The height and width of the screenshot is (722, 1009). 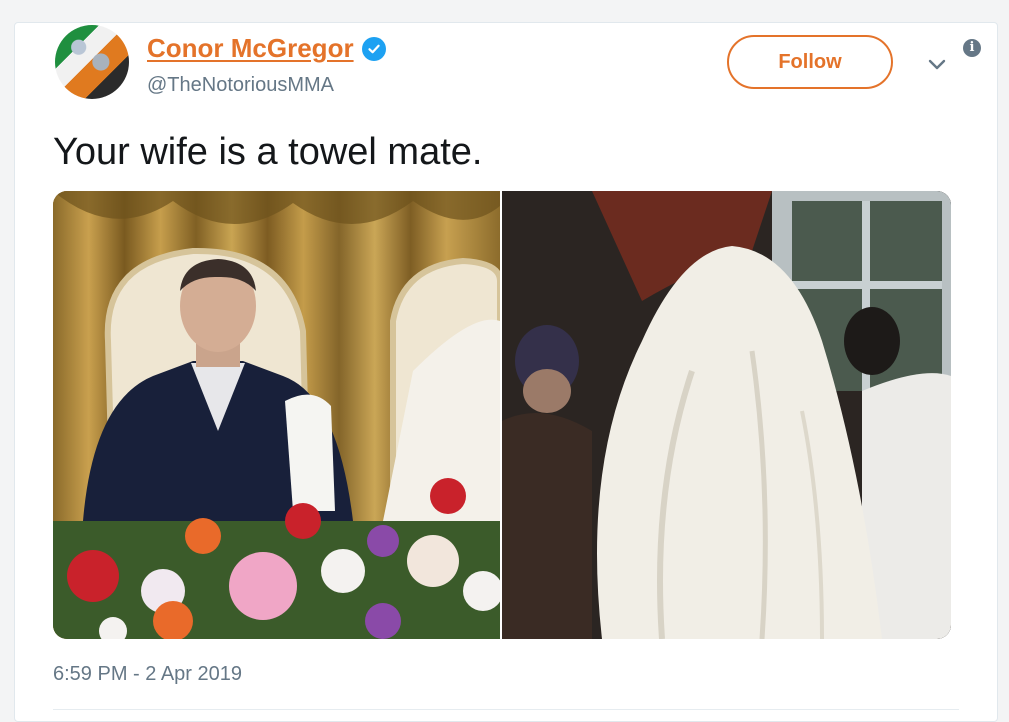 What do you see at coordinates (250, 48) in the screenshot?
I see `author-name: Conor McGregor` at bounding box center [250, 48].